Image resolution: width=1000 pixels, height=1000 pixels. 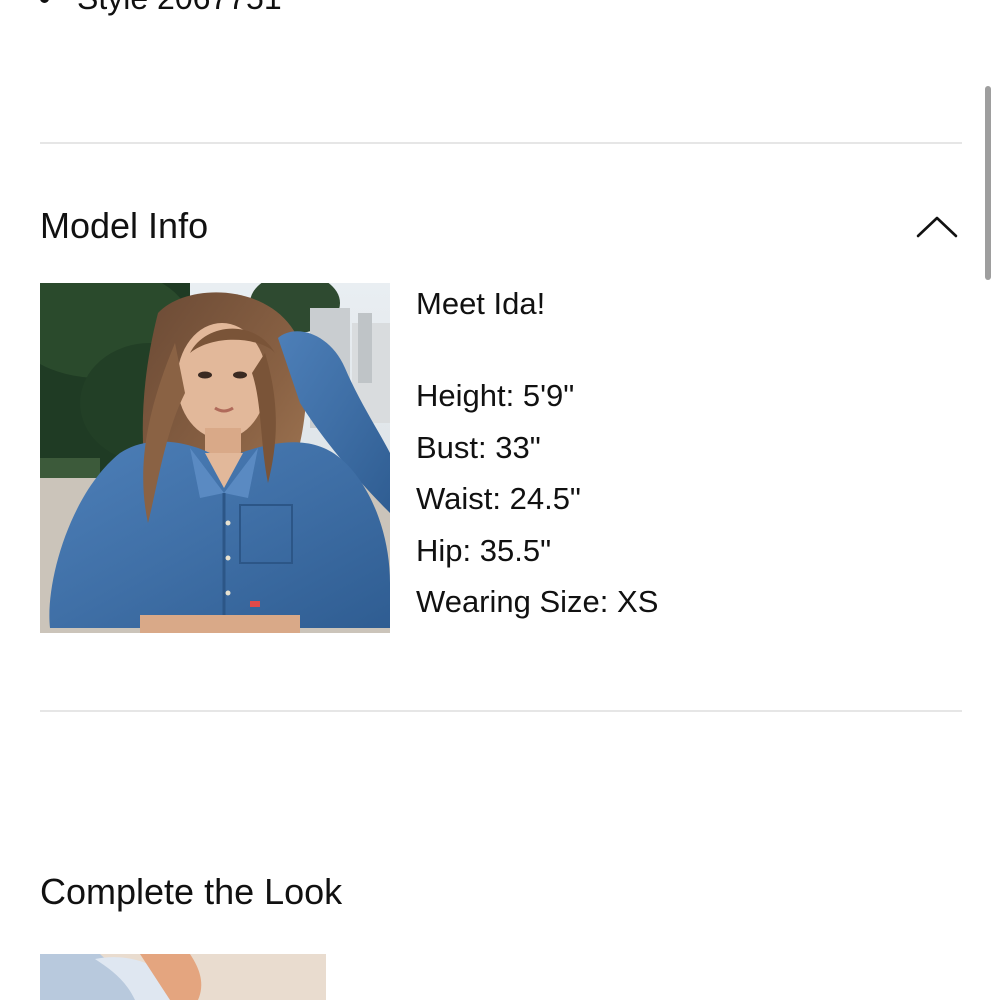 I want to click on model-stat-bust: Bust: 33", so click(x=537, y=448).